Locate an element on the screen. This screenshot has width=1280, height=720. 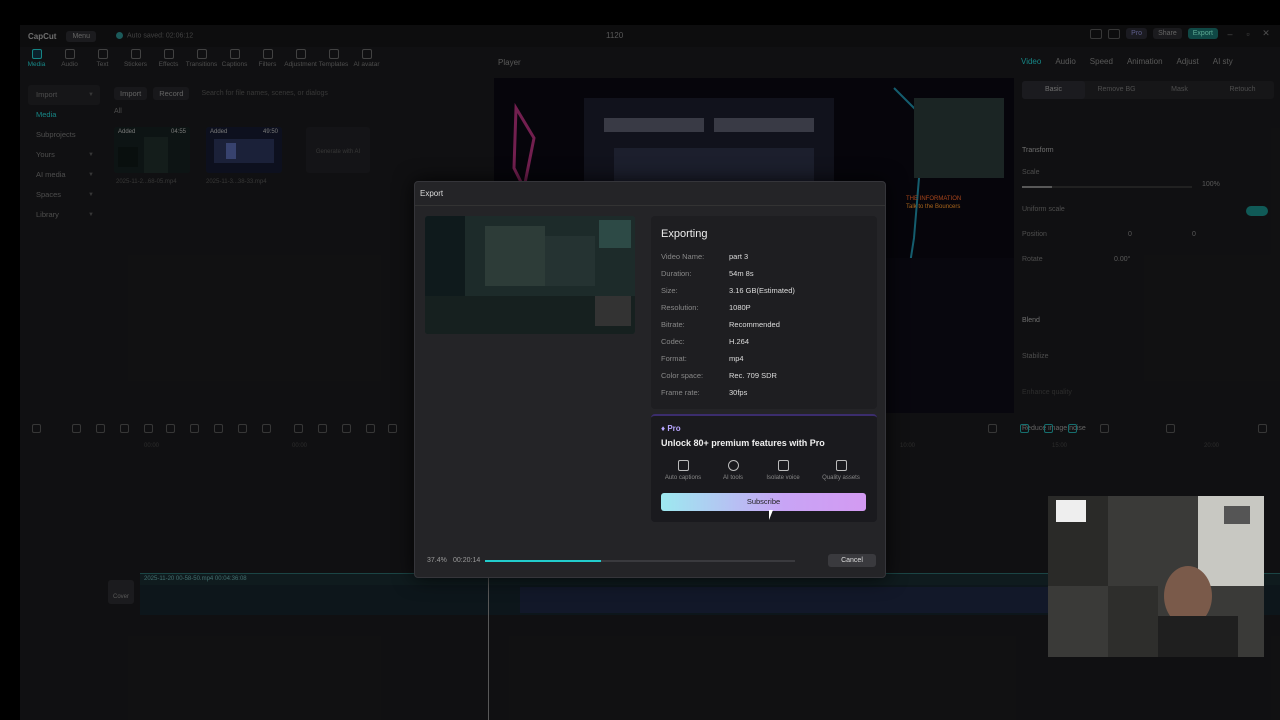
feature-quality-assets: Quality assets is located at coordinates (841, 470).